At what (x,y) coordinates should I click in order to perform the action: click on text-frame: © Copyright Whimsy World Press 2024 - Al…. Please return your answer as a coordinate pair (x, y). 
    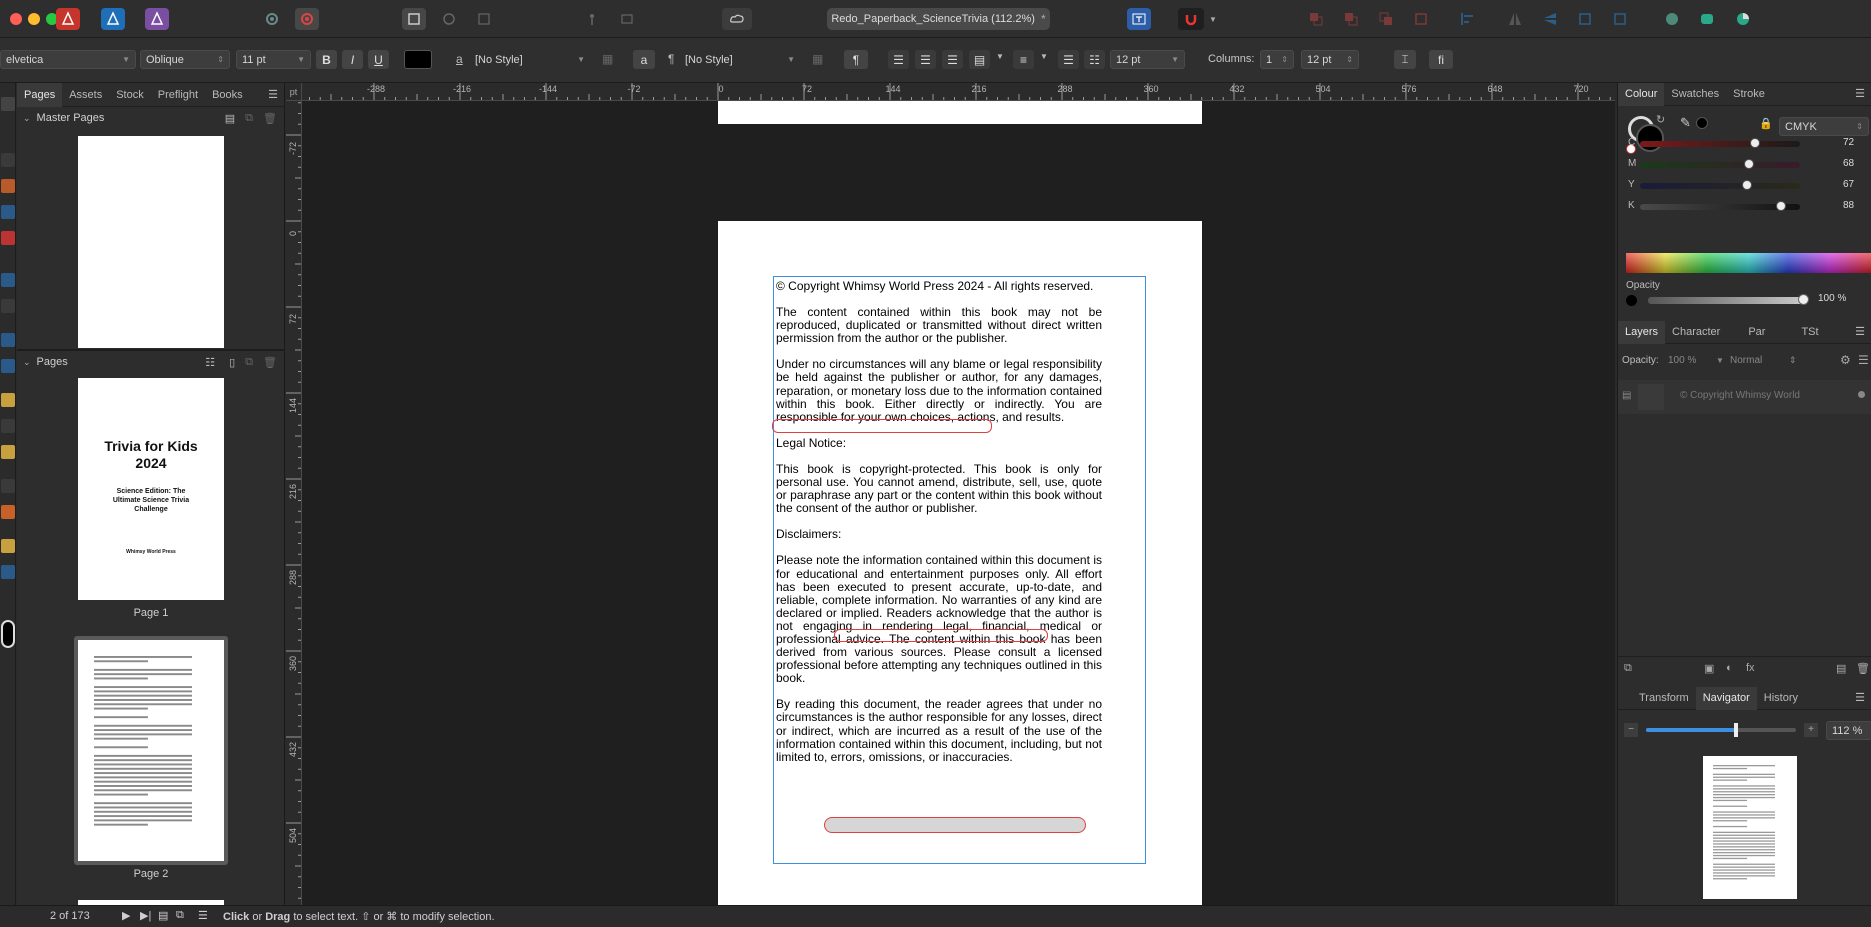
    Looking at the image, I should click on (959, 570).